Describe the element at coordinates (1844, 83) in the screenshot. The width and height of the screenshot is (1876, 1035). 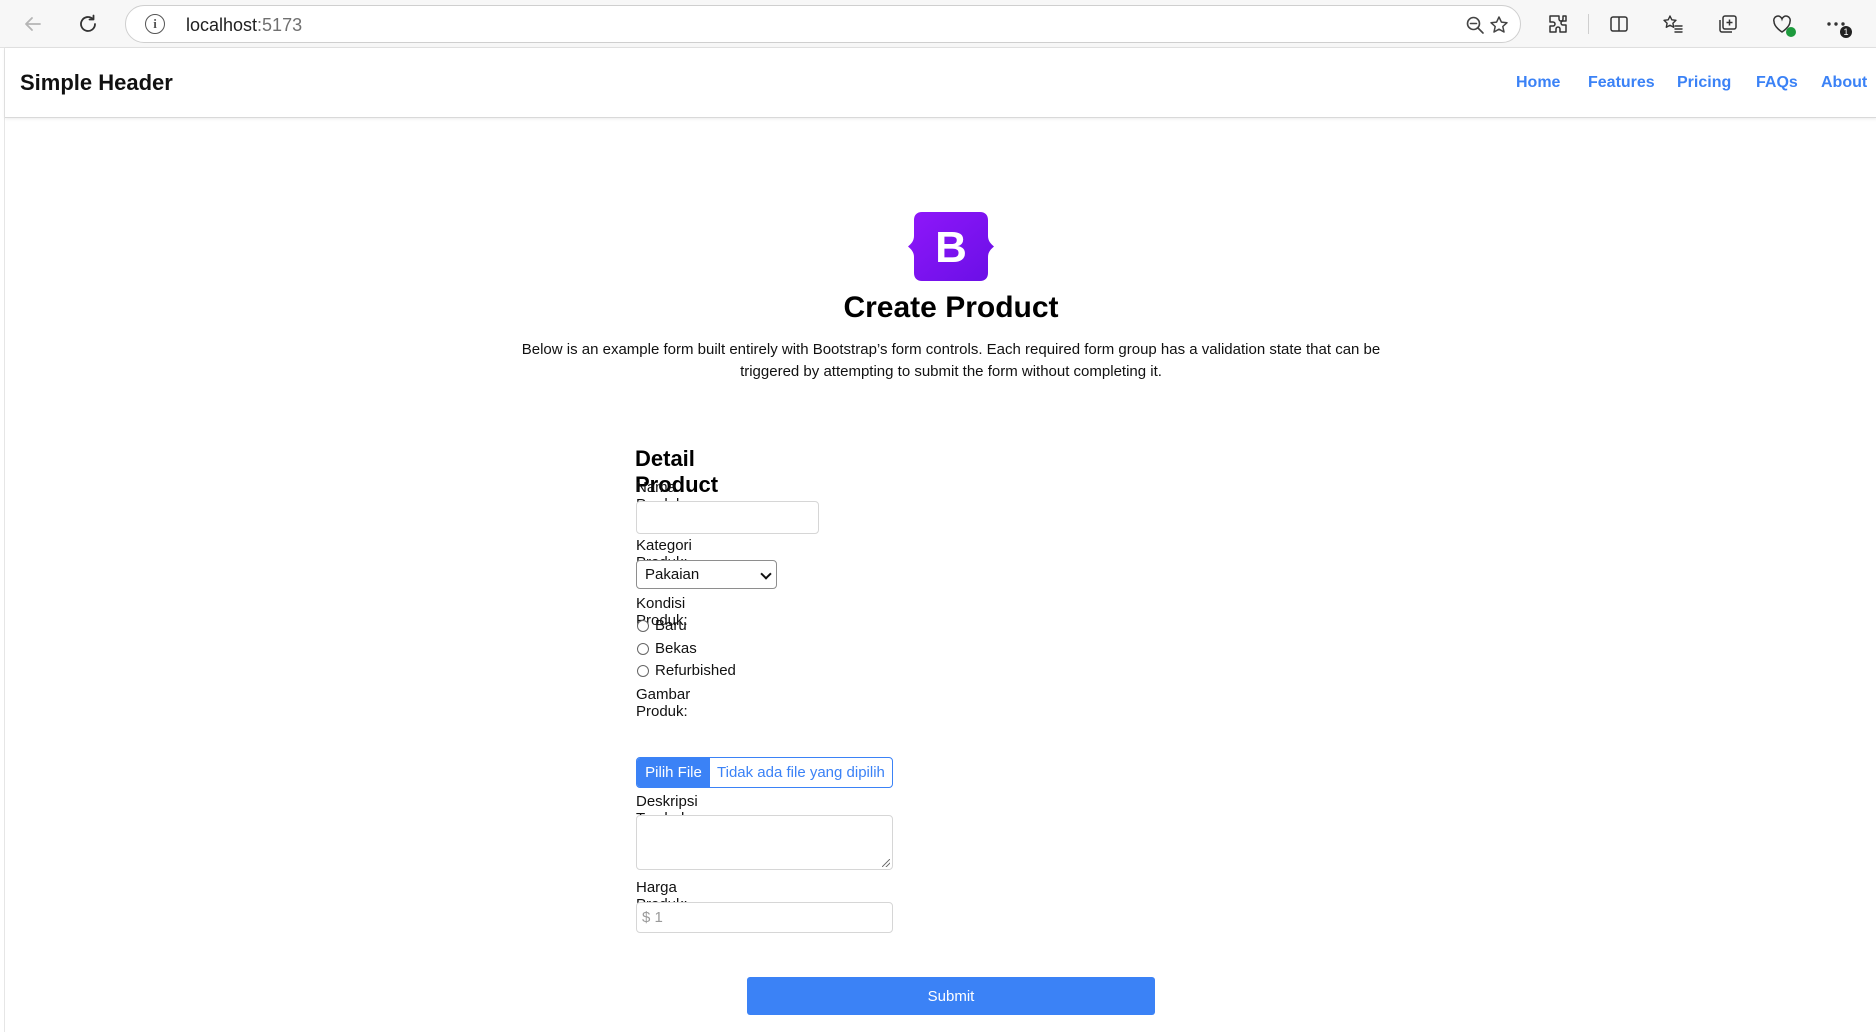
I see `nav-about: About` at that location.